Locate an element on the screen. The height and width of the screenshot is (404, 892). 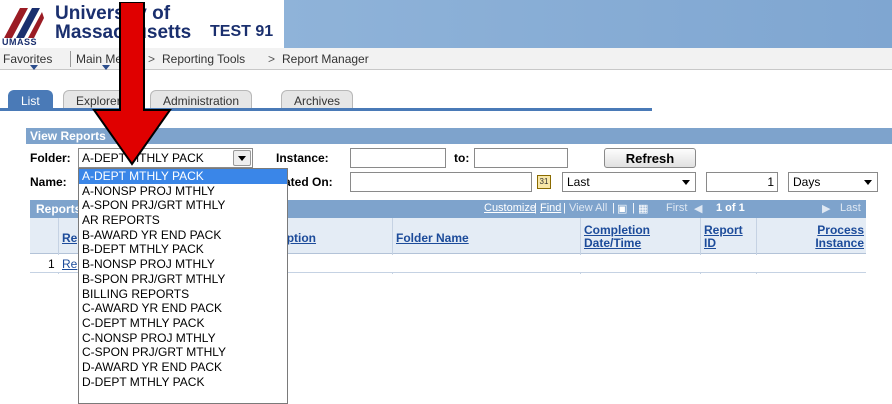
nav-divider is located at coordinates (70, 59).